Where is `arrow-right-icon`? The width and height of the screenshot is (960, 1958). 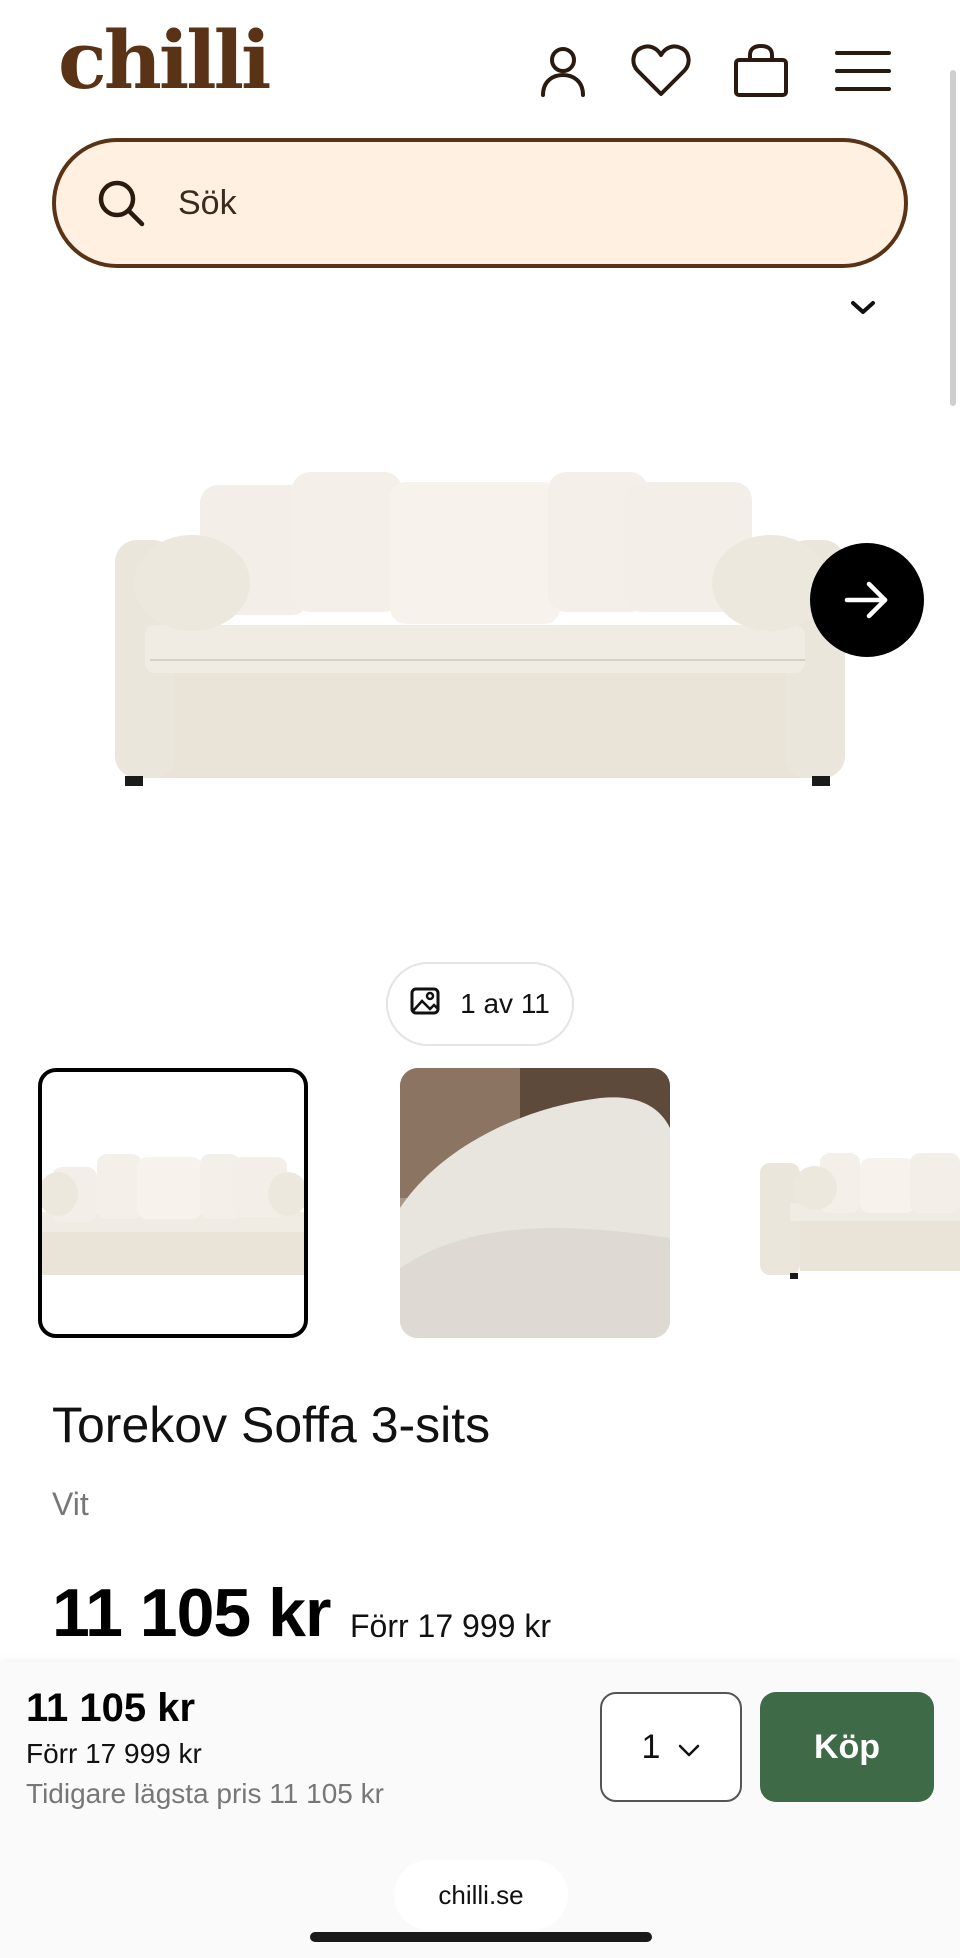
arrow-right-icon is located at coordinates (866, 600).